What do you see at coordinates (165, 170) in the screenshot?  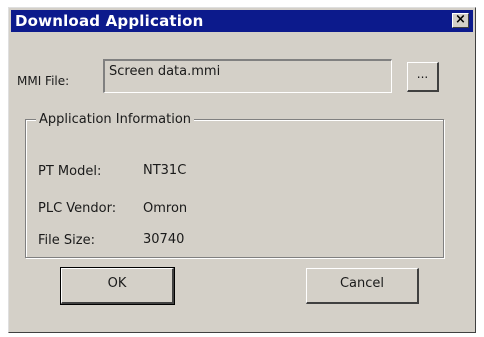 I see `pt-model-value: NT31C` at bounding box center [165, 170].